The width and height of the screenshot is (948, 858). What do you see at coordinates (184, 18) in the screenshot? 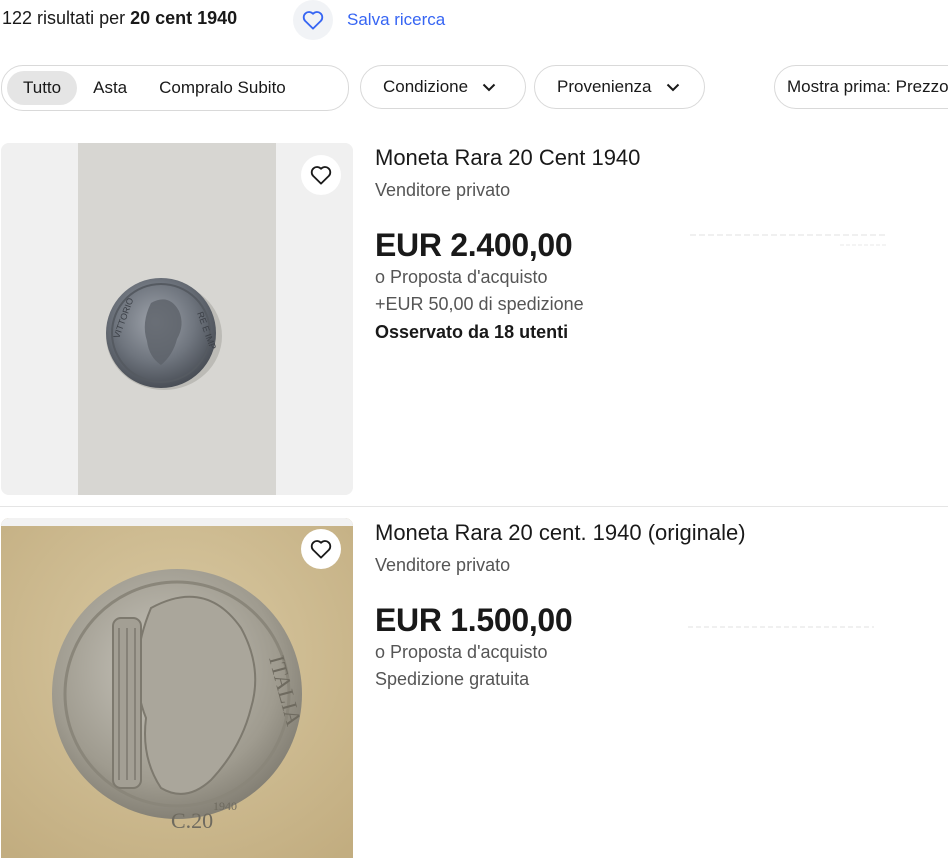
I see `search-query: 20 cent 1940` at bounding box center [184, 18].